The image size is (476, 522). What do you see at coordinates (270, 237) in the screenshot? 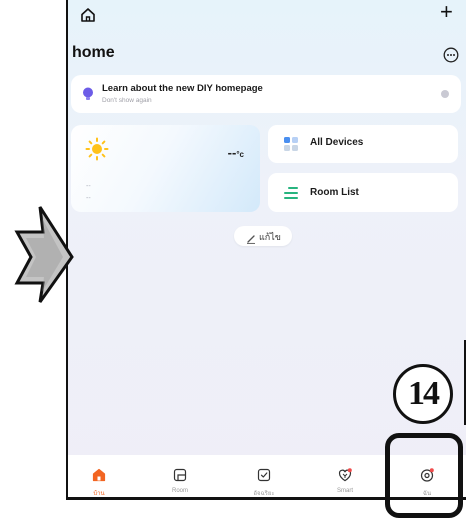
I see `edit-label: แก้ไข` at bounding box center [270, 237].